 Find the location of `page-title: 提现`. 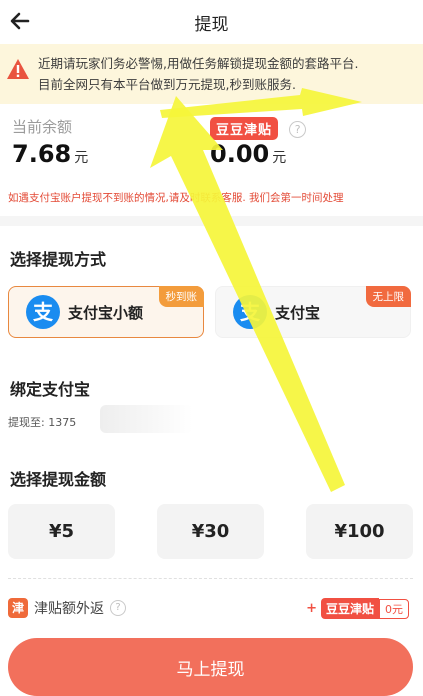

page-title: 提现 is located at coordinates (211, 24).